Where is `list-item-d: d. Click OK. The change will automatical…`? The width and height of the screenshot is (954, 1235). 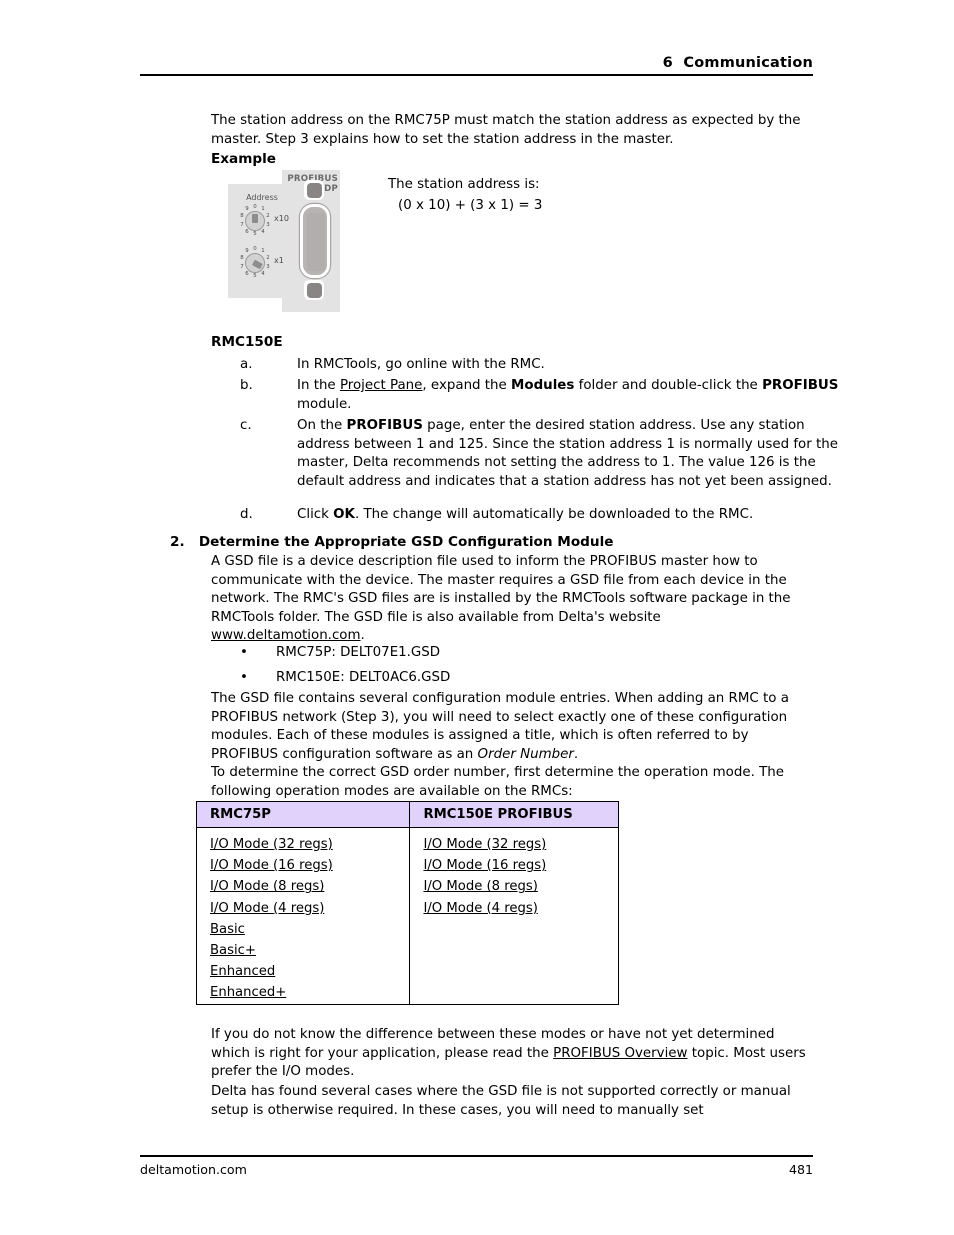
list-item-d: d. Click OK. The change will automatical… is located at coordinates (542, 515).